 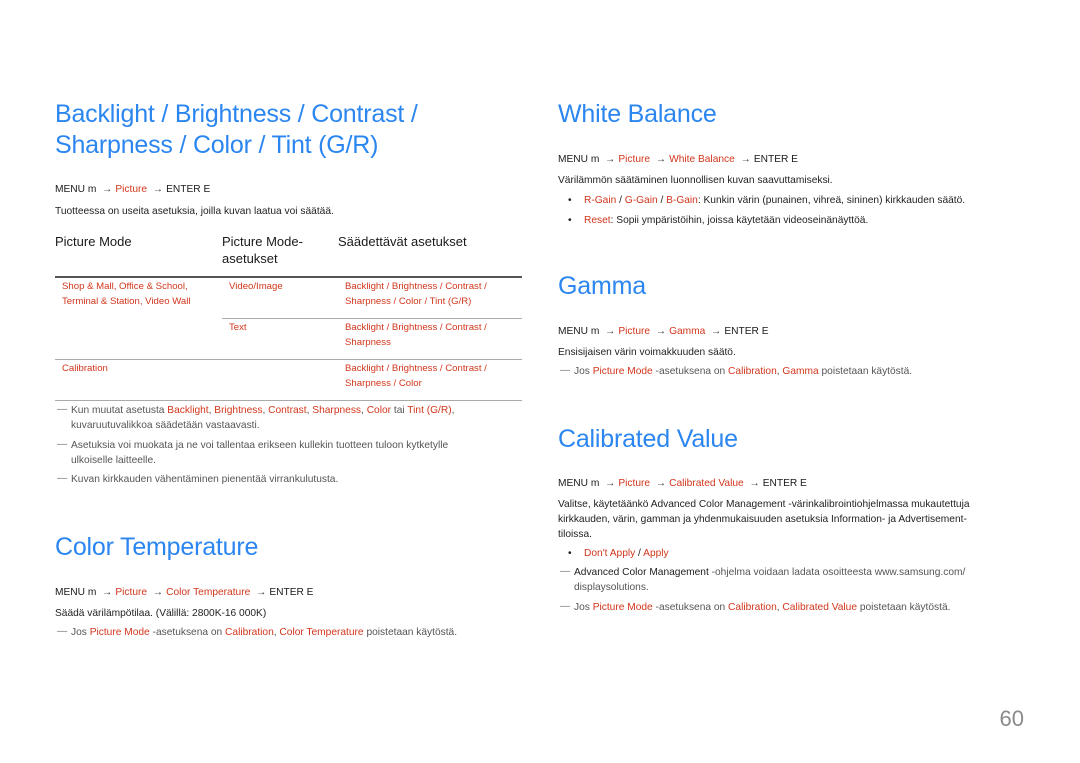 I want to click on note-term: Picture Mode, so click(x=622, y=607).